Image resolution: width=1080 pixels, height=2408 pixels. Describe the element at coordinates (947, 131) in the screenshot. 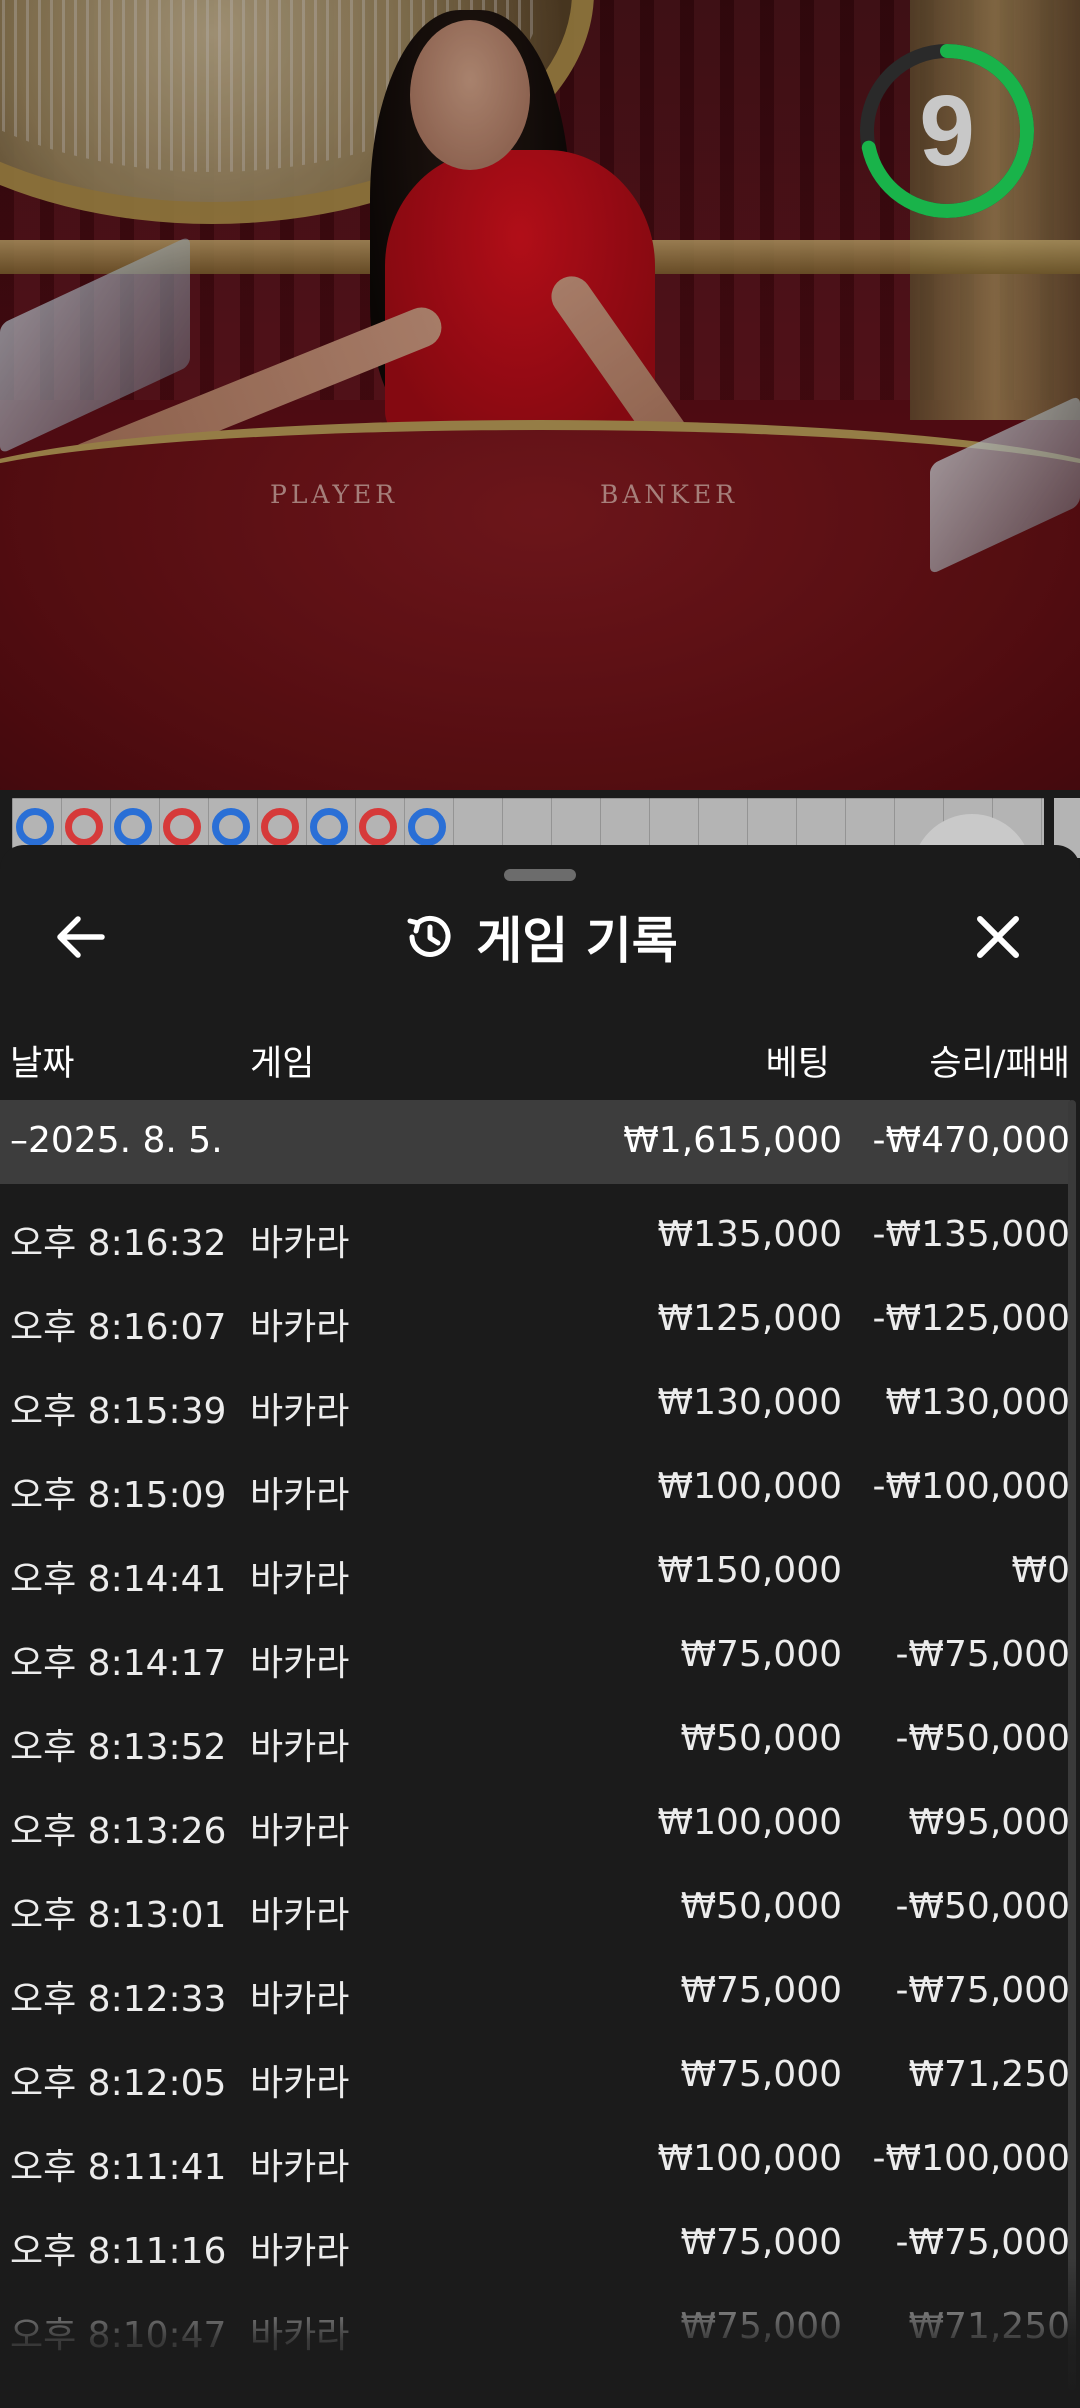

I see `countdown-value: 9` at that location.